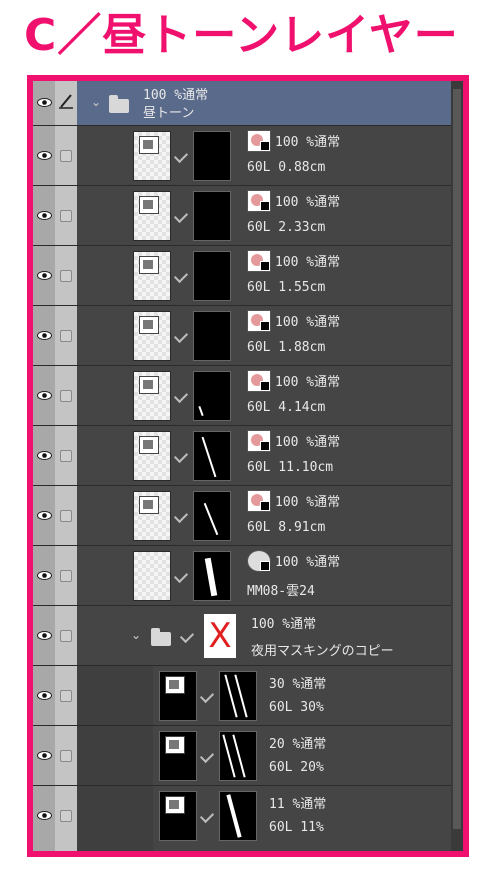 Image resolution: width=500 pixels, height=875 pixels. I want to click on sublayer-blend: 11 %通常, so click(298, 804).